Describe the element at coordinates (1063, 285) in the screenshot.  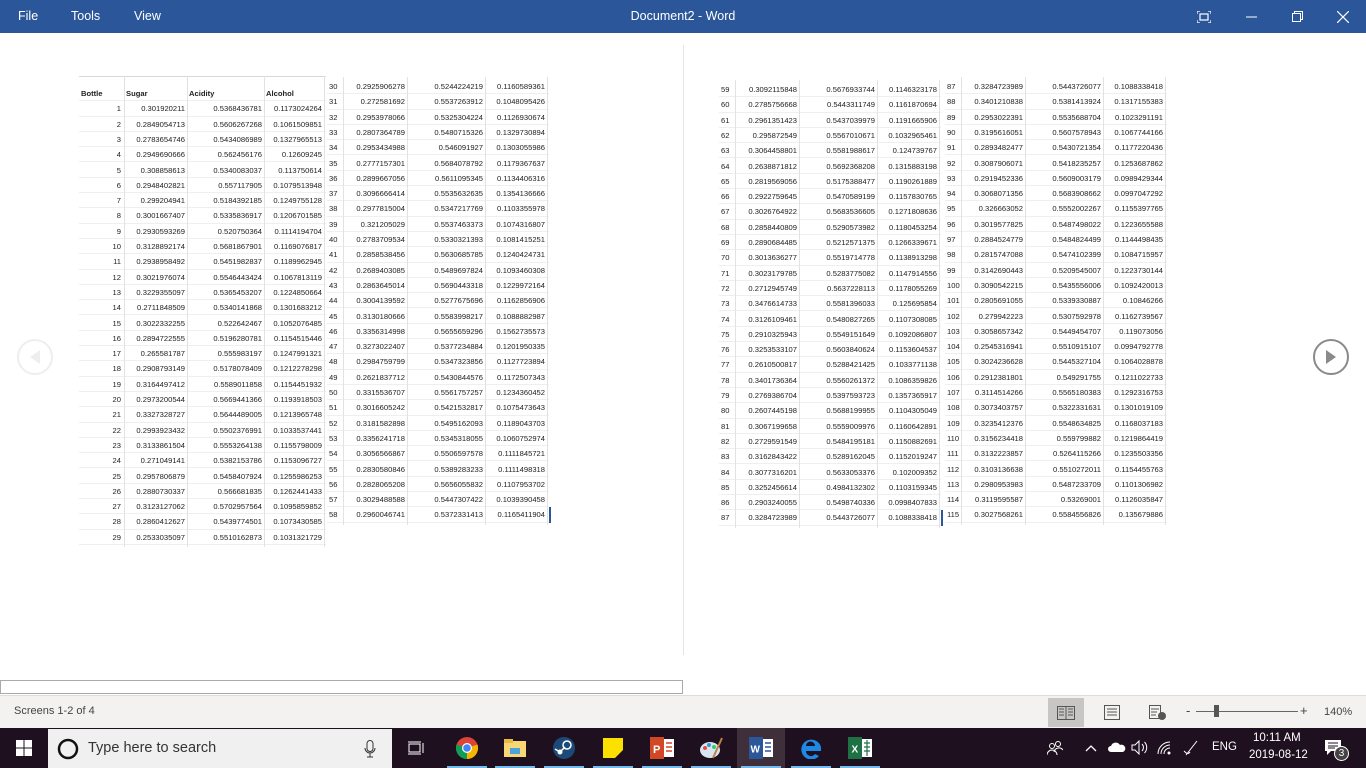
I see `acidity-cell: 0.5435556006` at that location.